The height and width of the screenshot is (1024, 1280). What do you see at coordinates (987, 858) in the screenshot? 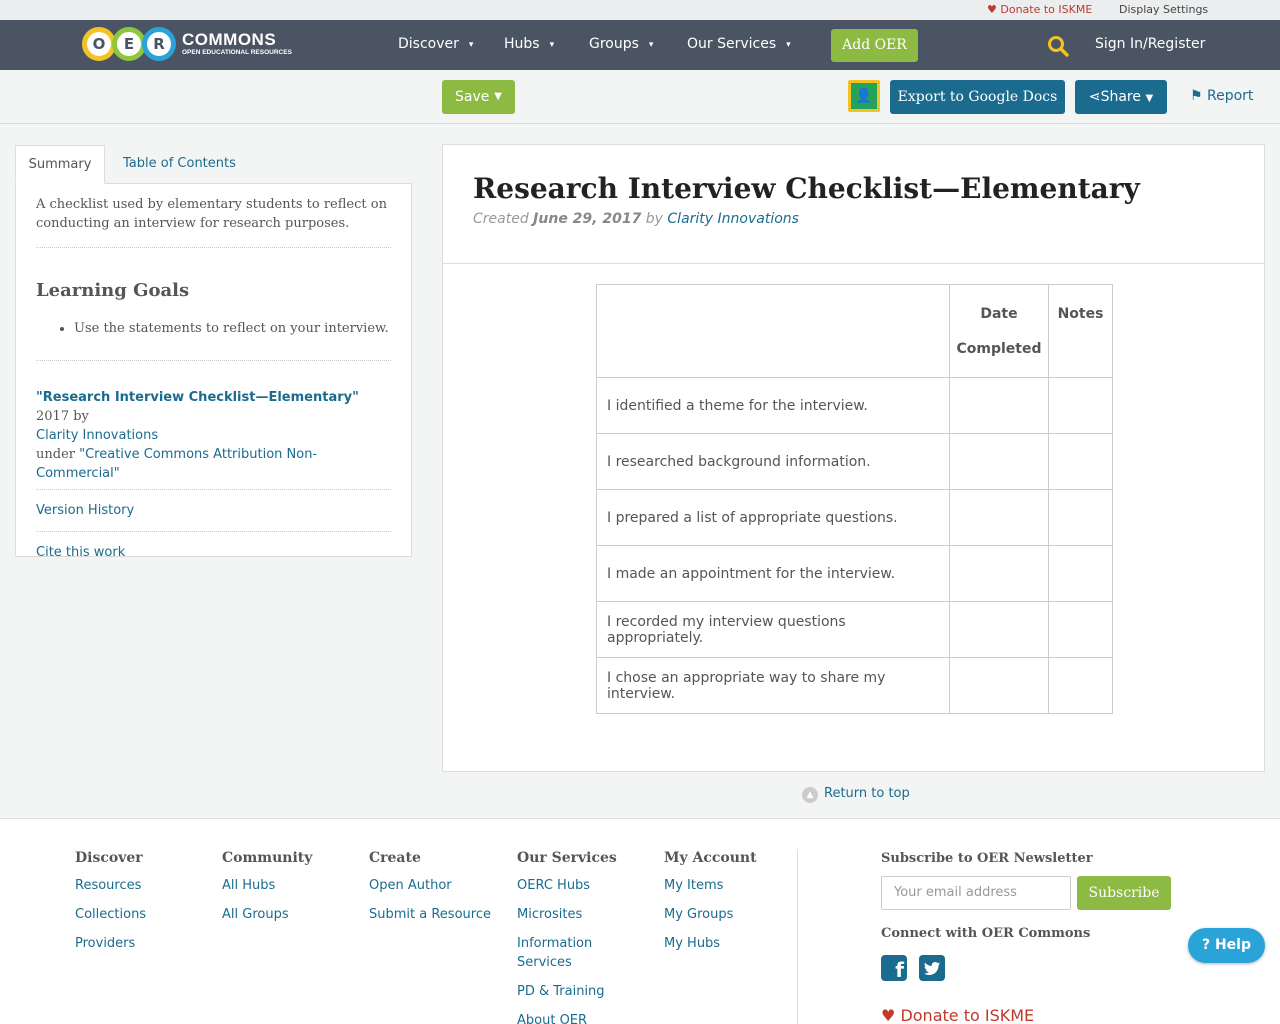
I see `newsletter-title: Subscribe to OER Newsletter` at bounding box center [987, 858].